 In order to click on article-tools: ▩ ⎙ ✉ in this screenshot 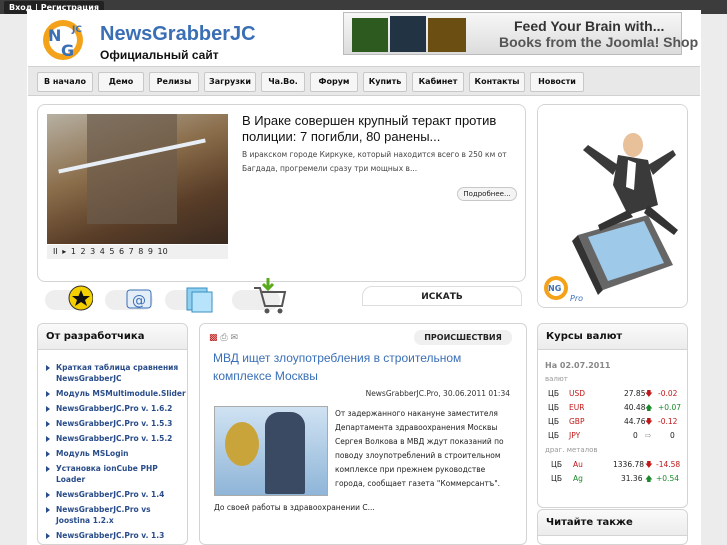, I will do `click(223, 338)`.